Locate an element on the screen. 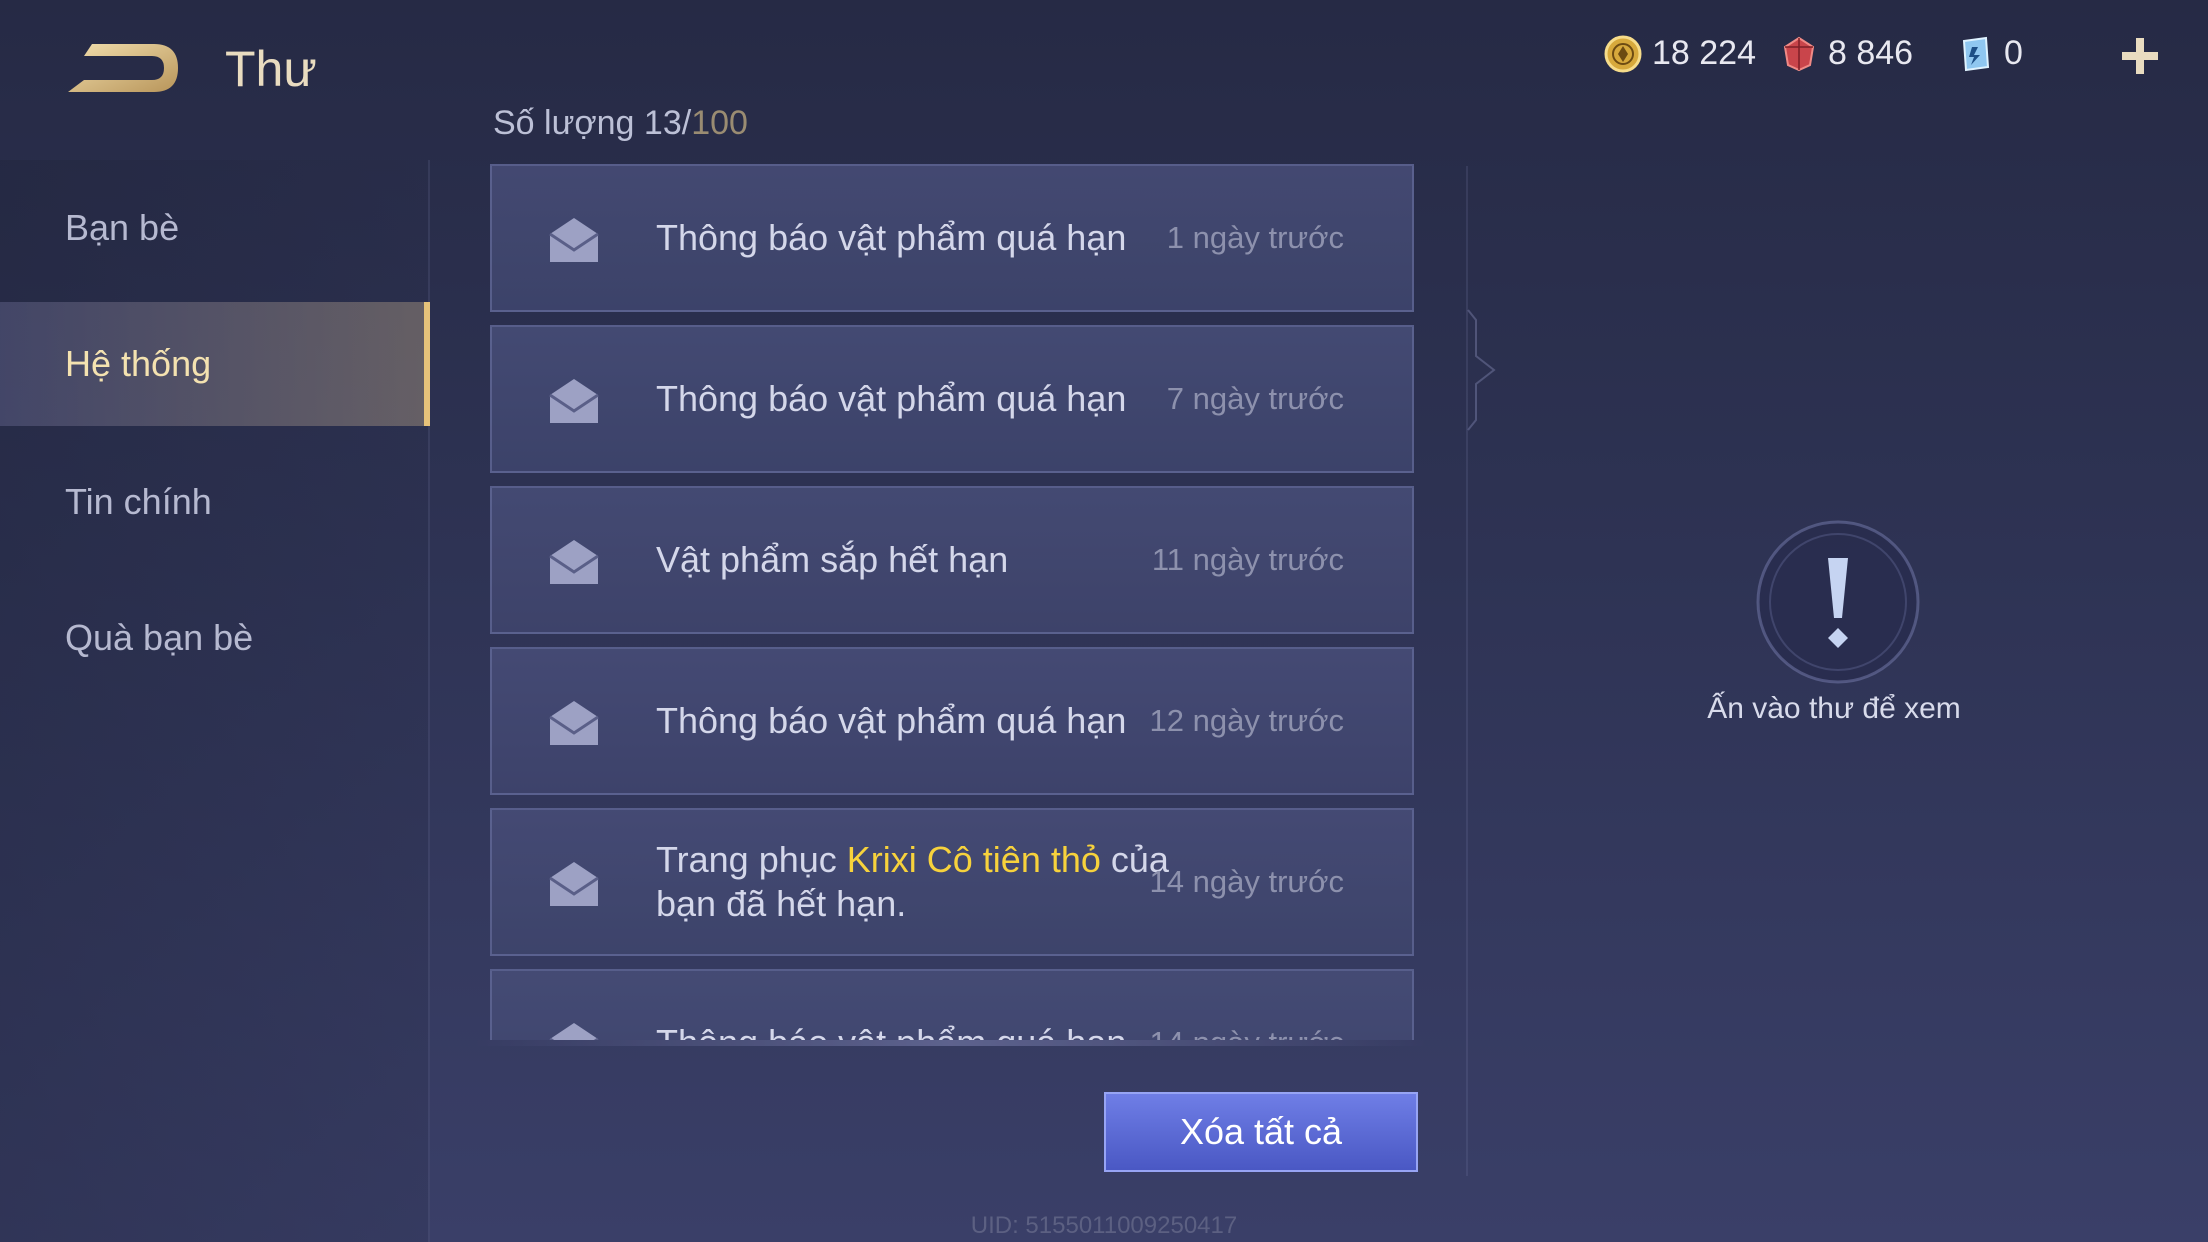 The height and width of the screenshot is (1242, 2208). gold-currency: 18 224 is located at coordinates (1680, 53).